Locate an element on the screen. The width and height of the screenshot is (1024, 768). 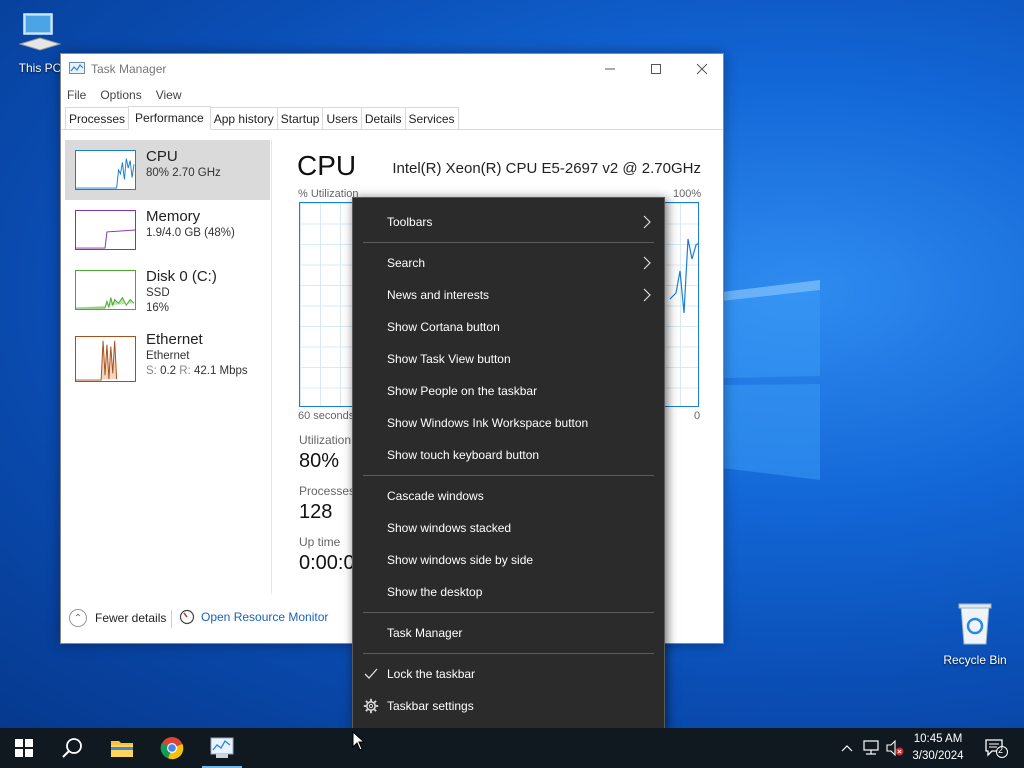
minimize-icon is located at coordinates (610, 69).